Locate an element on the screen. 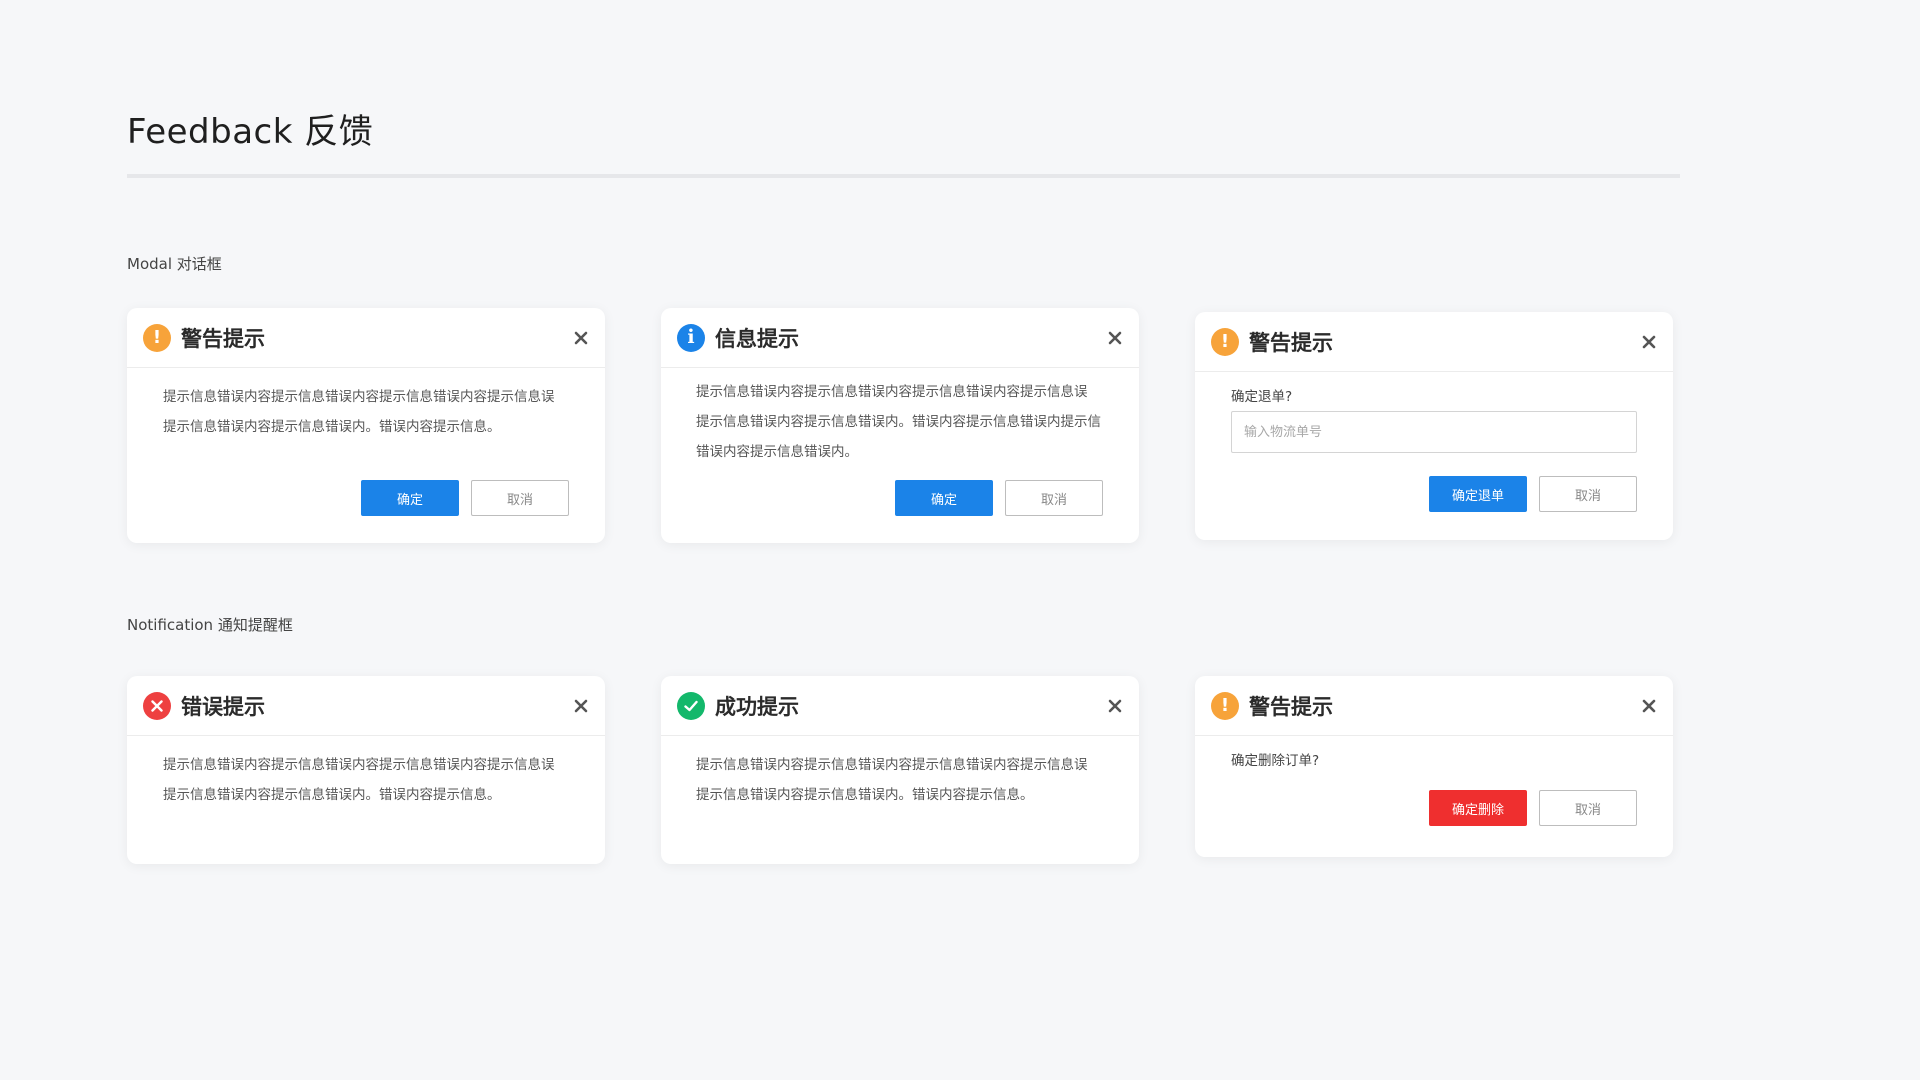  notification-title: 警告提示 is located at coordinates (1291, 706).